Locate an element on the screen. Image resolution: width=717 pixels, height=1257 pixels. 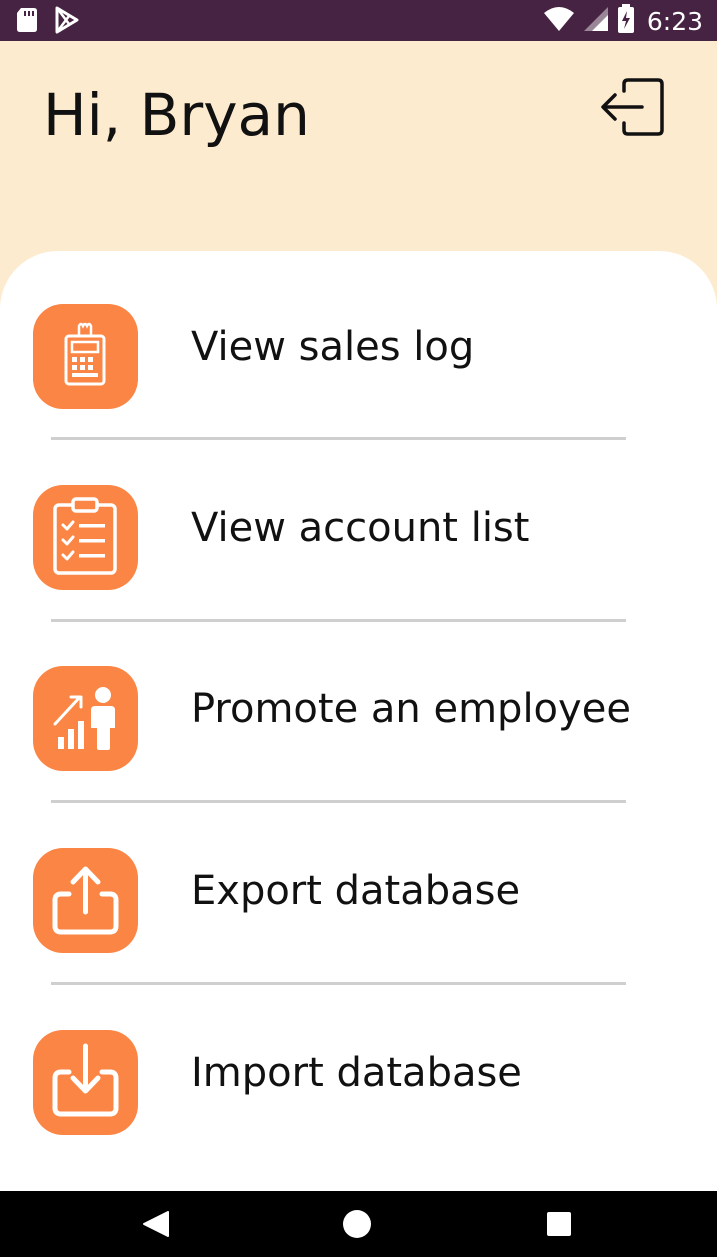
cash-register-icon is located at coordinates (85, 356).